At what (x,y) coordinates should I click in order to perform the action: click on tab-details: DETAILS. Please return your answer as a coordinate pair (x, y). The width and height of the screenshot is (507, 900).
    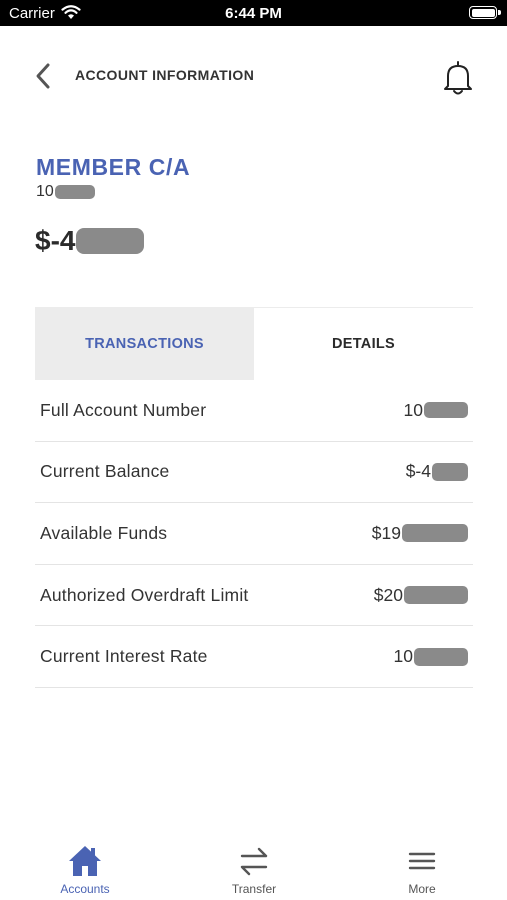
    Looking at the image, I should click on (363, 344).